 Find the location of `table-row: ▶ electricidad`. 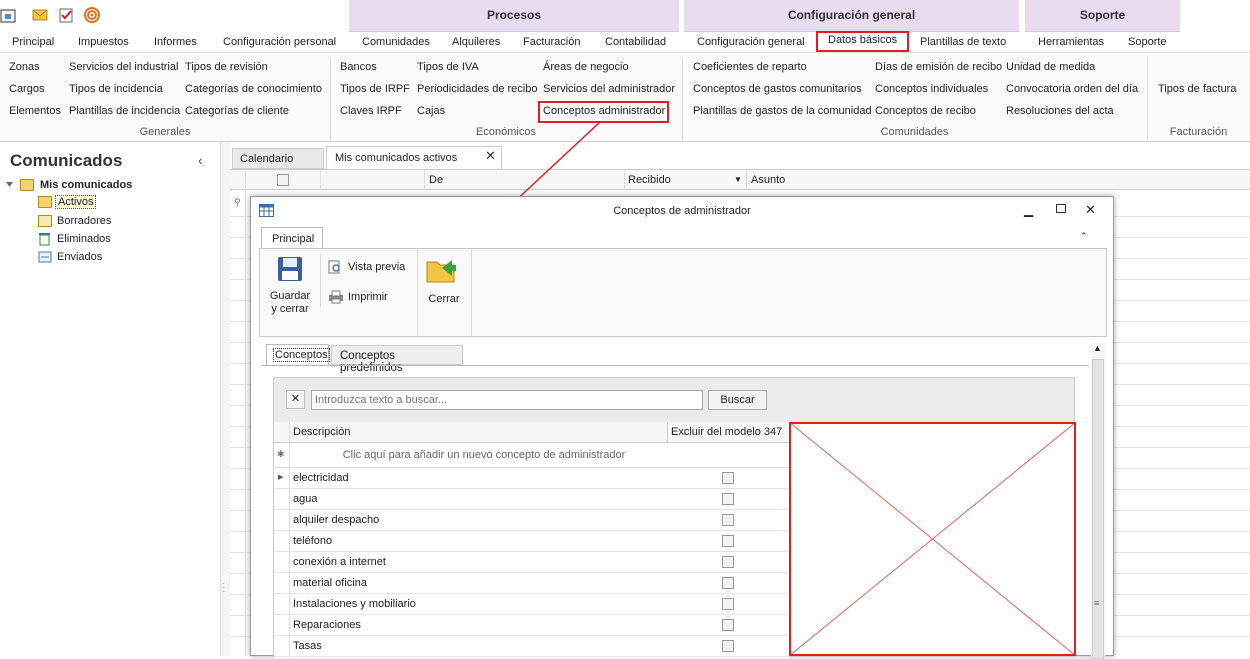

table-row: ▶ electricidad is located at coordinates (531, 478).